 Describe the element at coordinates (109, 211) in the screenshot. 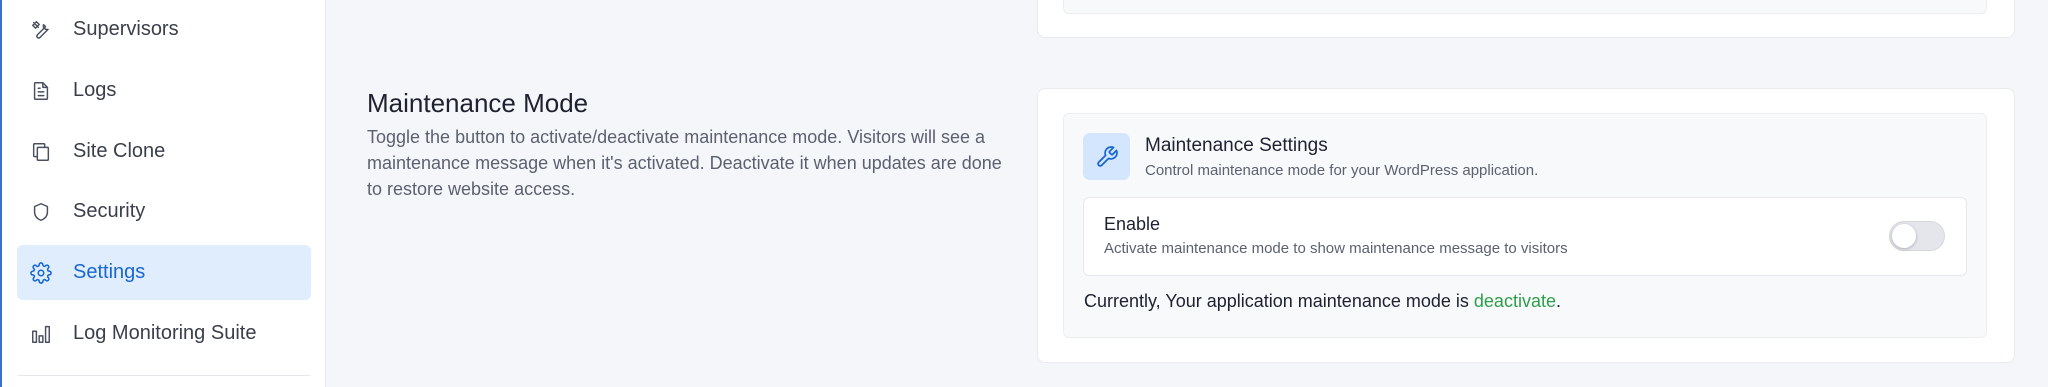

I see `sidebar-item-label: Security` at that location.